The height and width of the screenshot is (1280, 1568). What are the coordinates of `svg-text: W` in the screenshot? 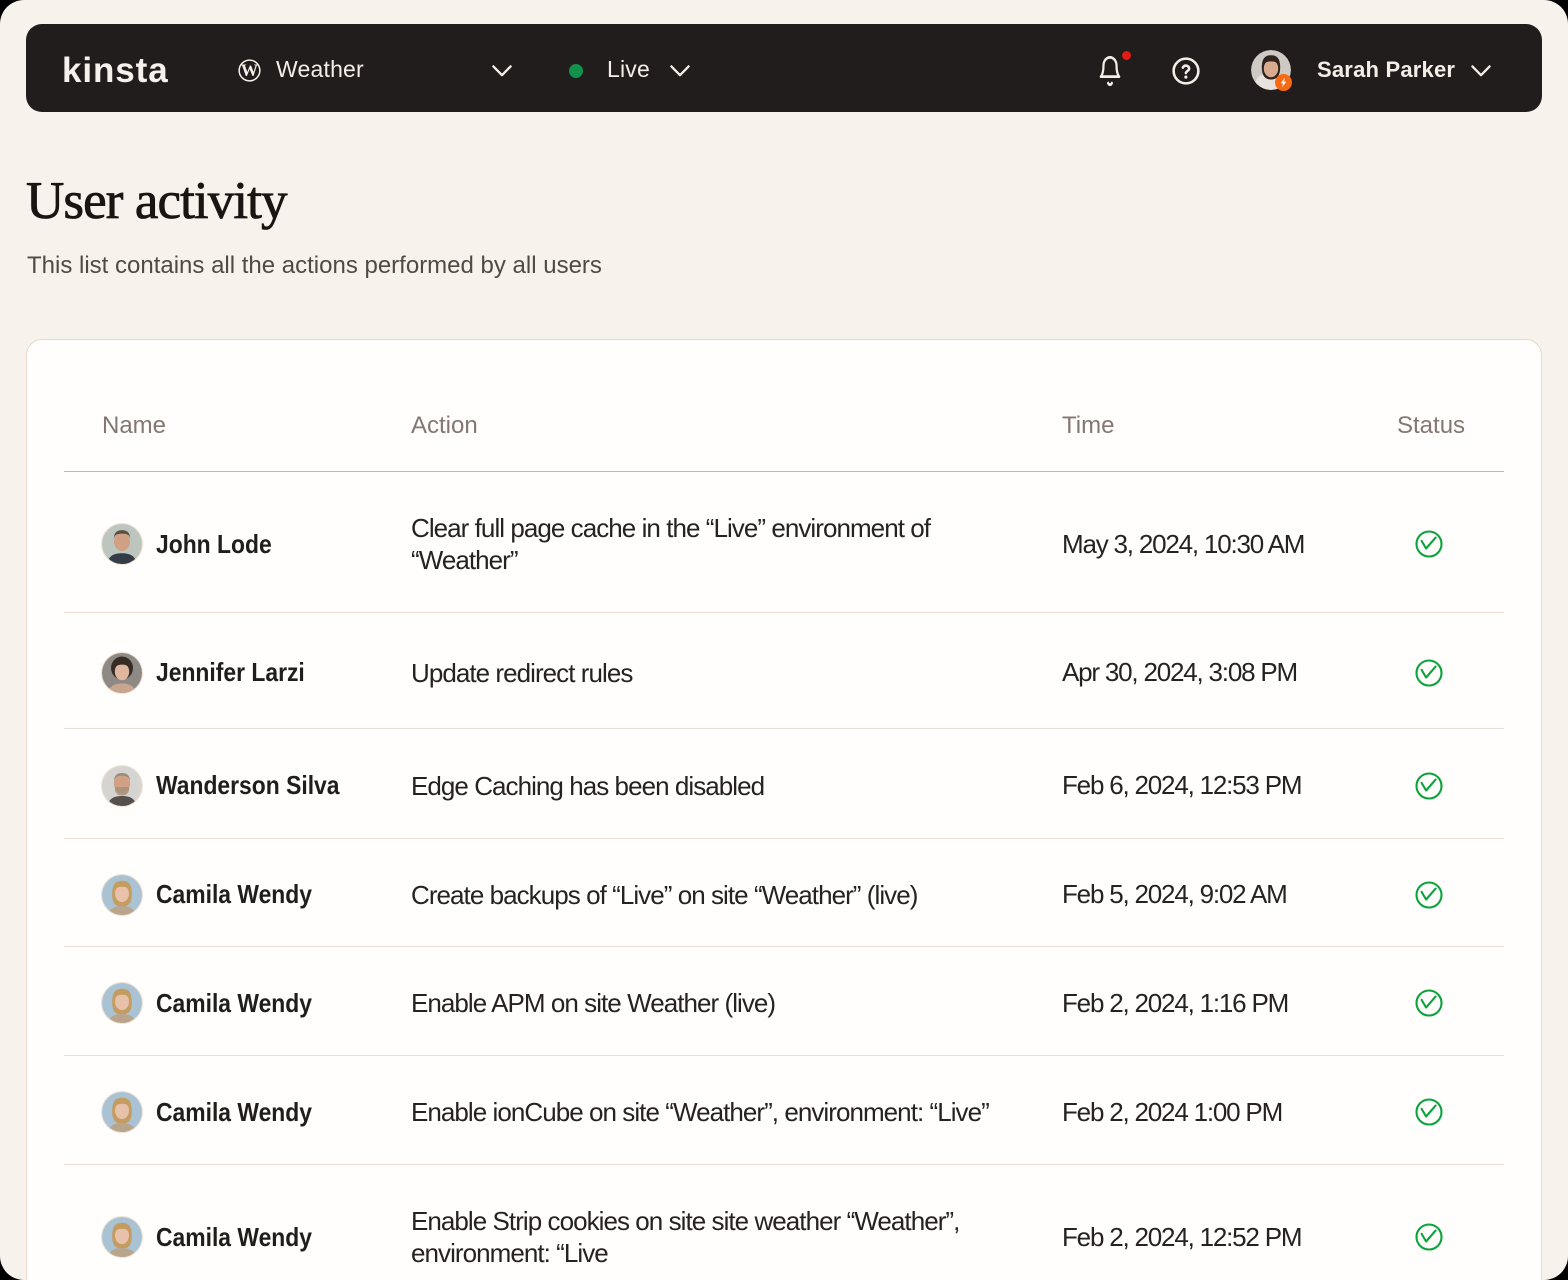 It's located at (249, 69).